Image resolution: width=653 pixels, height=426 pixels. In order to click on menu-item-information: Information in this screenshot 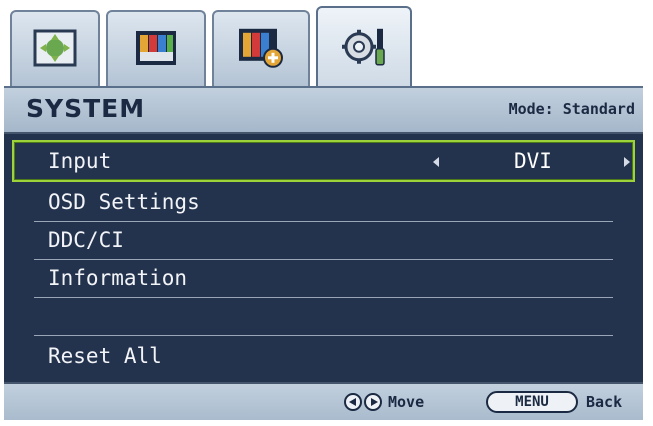, I will do `click(323, 279)`.